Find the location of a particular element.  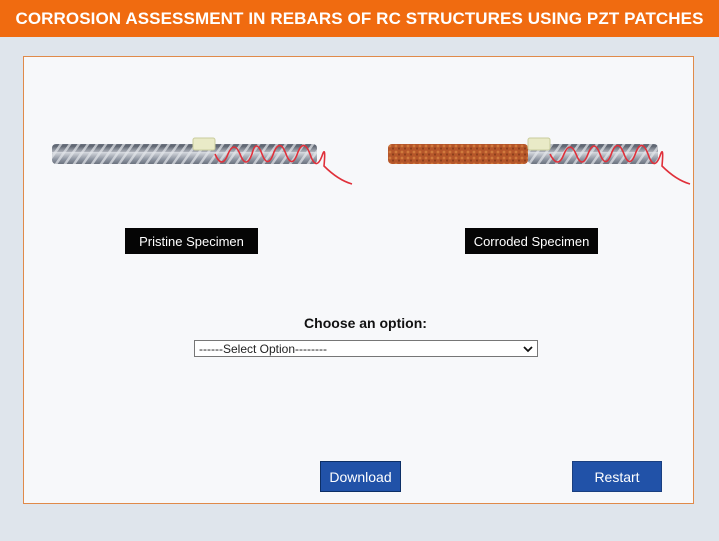

chevron-down-icon is located at coordinates (528, 348).